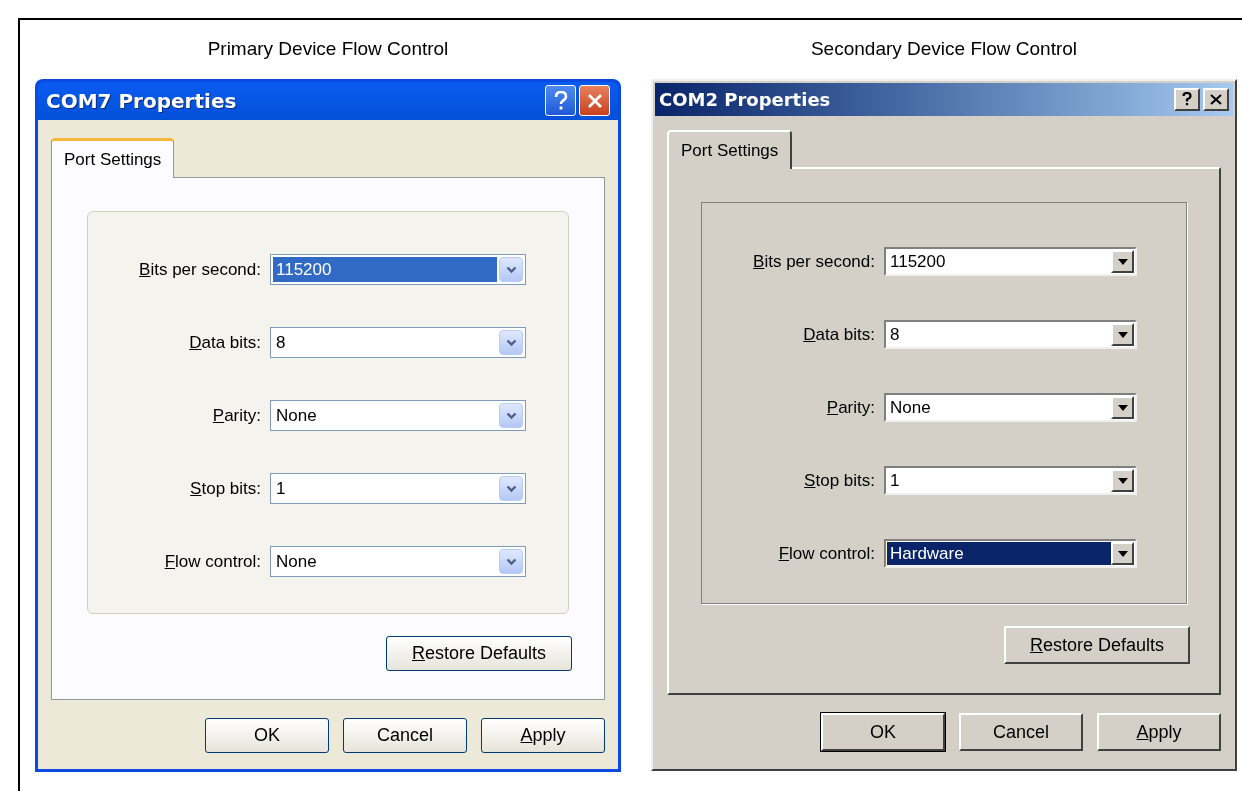  What do you see at coordinates (328, 49) in the screenshot?
I see `section-heading: Primary Device Flow Control` at bounding box center [328, 49].